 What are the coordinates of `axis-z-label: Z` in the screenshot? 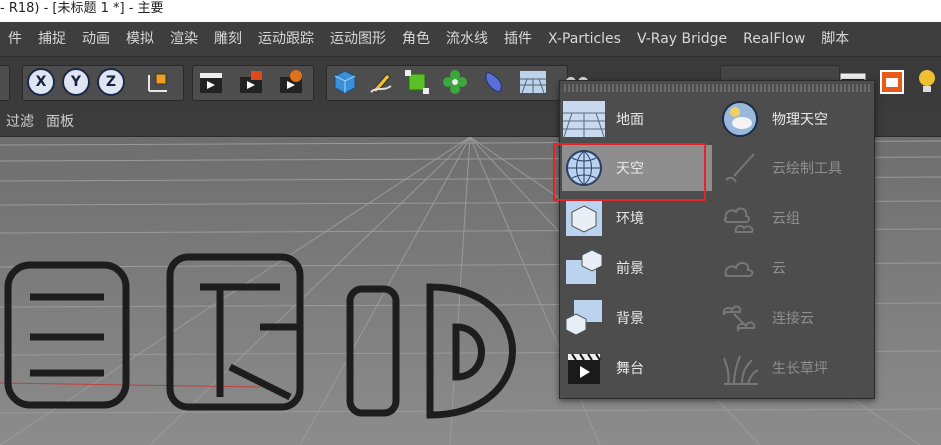 It's located at (111, 82).